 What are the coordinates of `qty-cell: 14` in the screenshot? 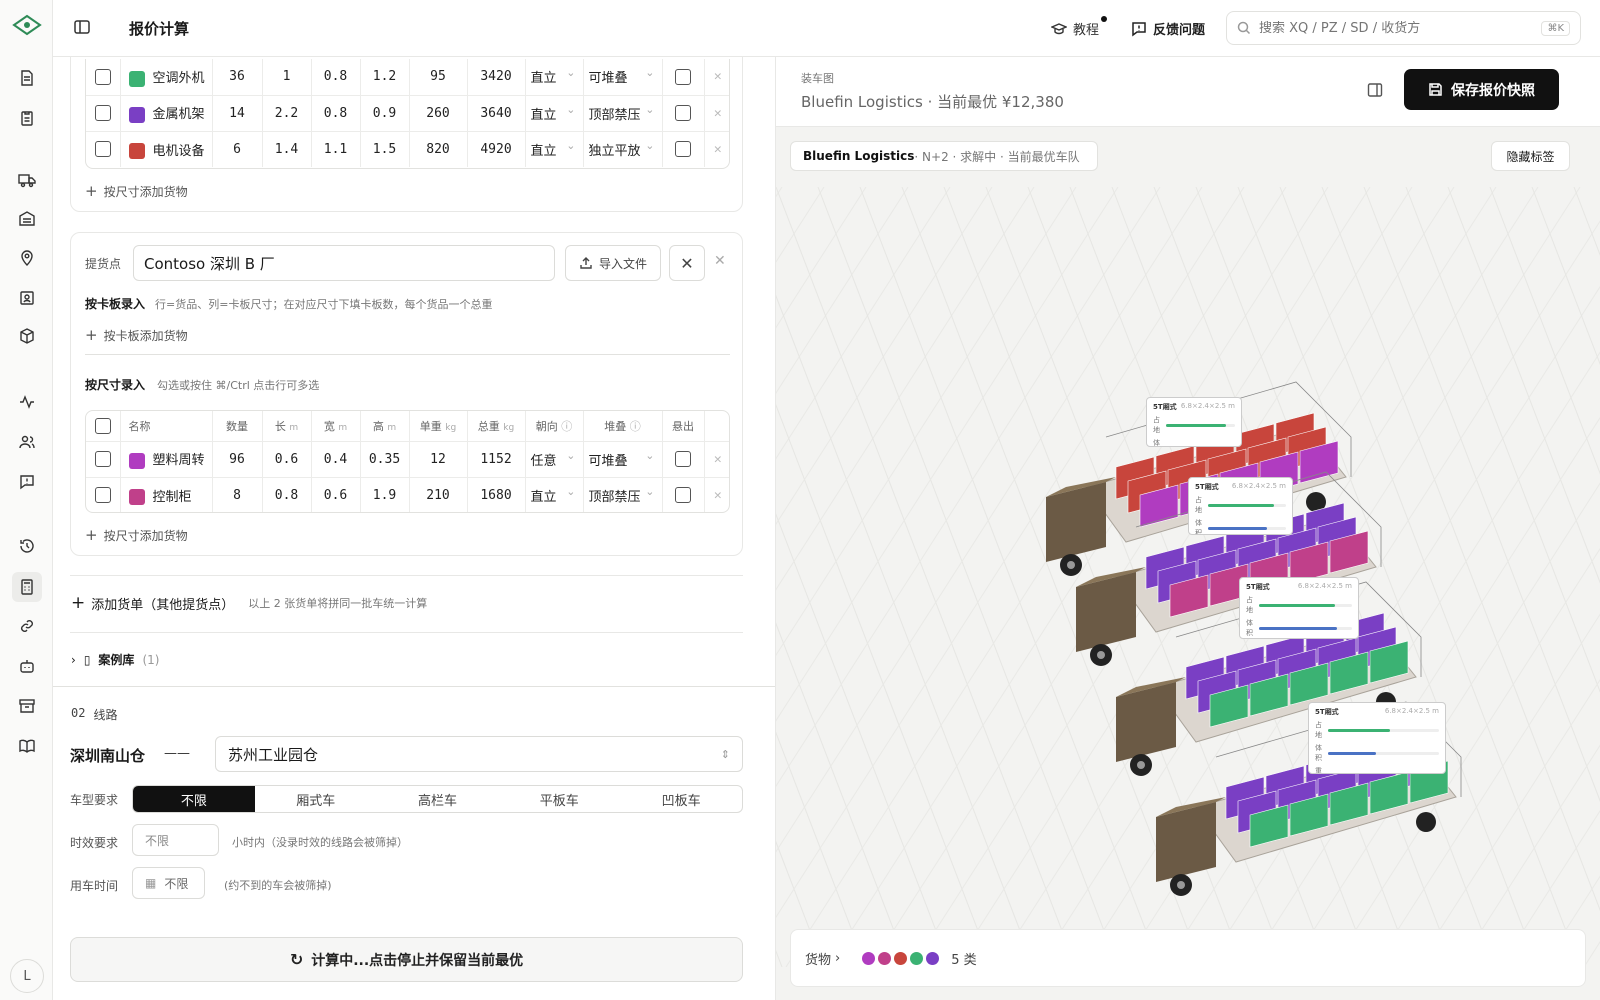 It's located at (237, 113).